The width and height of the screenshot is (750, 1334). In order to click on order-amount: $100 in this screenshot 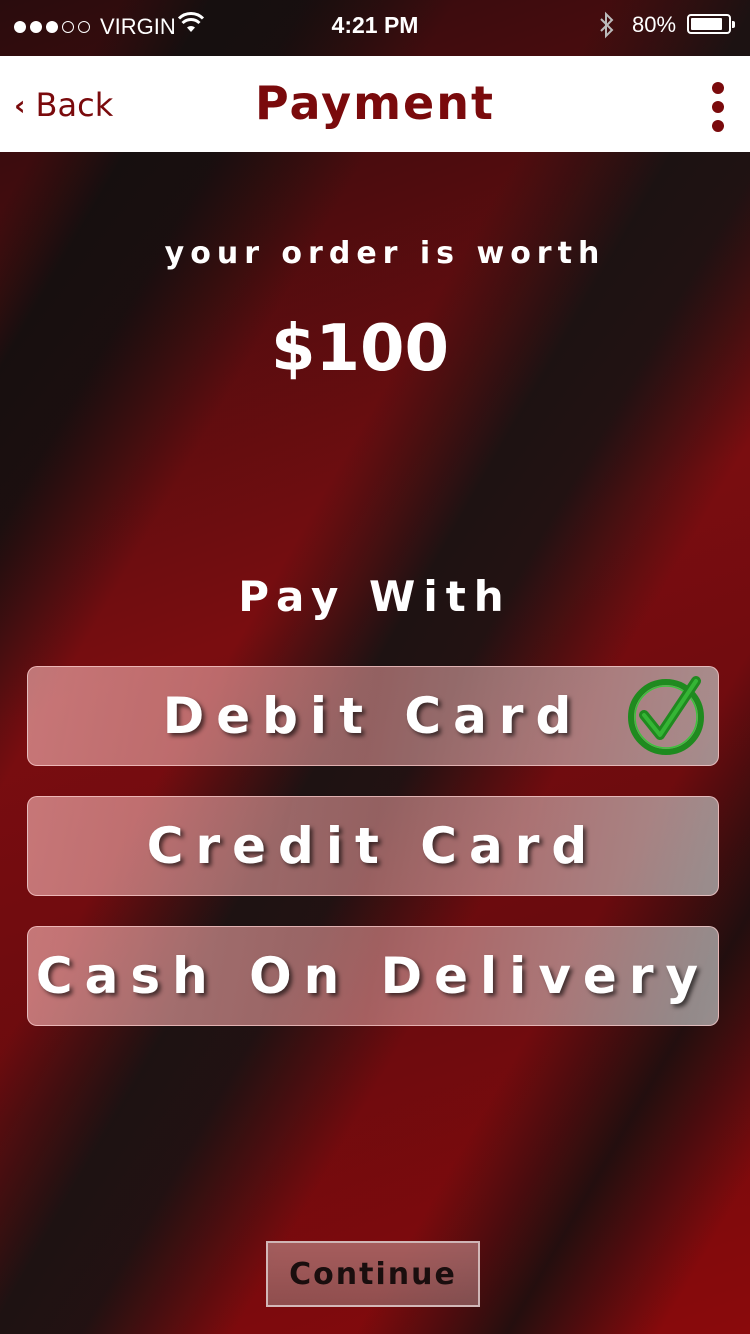, I will do `click(360, 349)`.